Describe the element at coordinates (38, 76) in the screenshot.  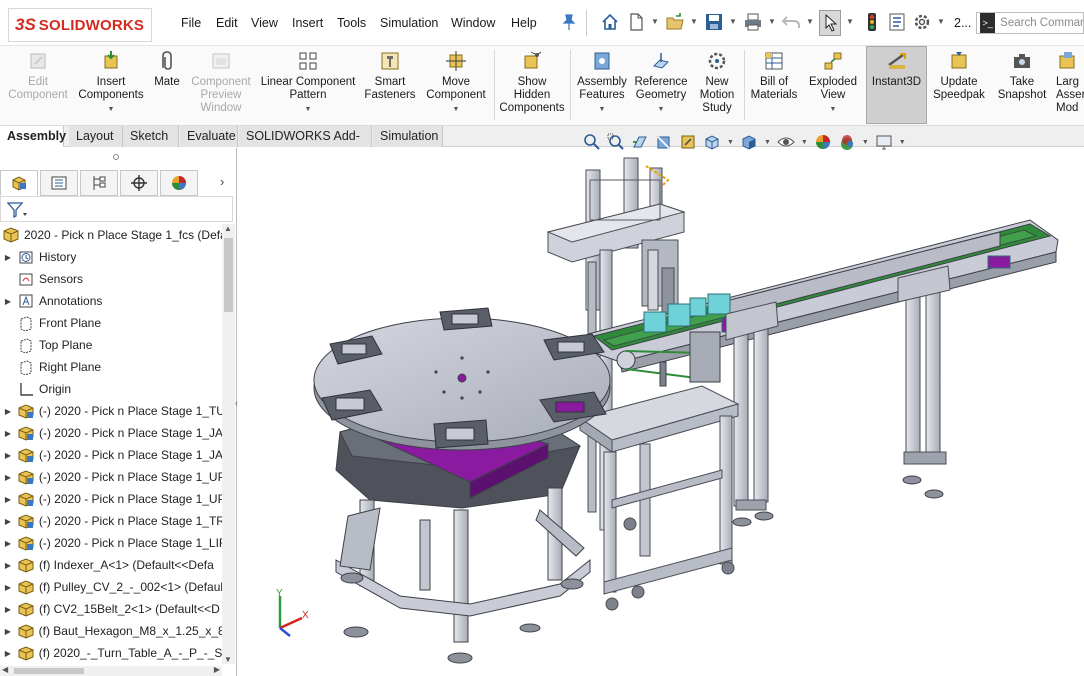
I see `edit-component-button: Edit Component` at that location.